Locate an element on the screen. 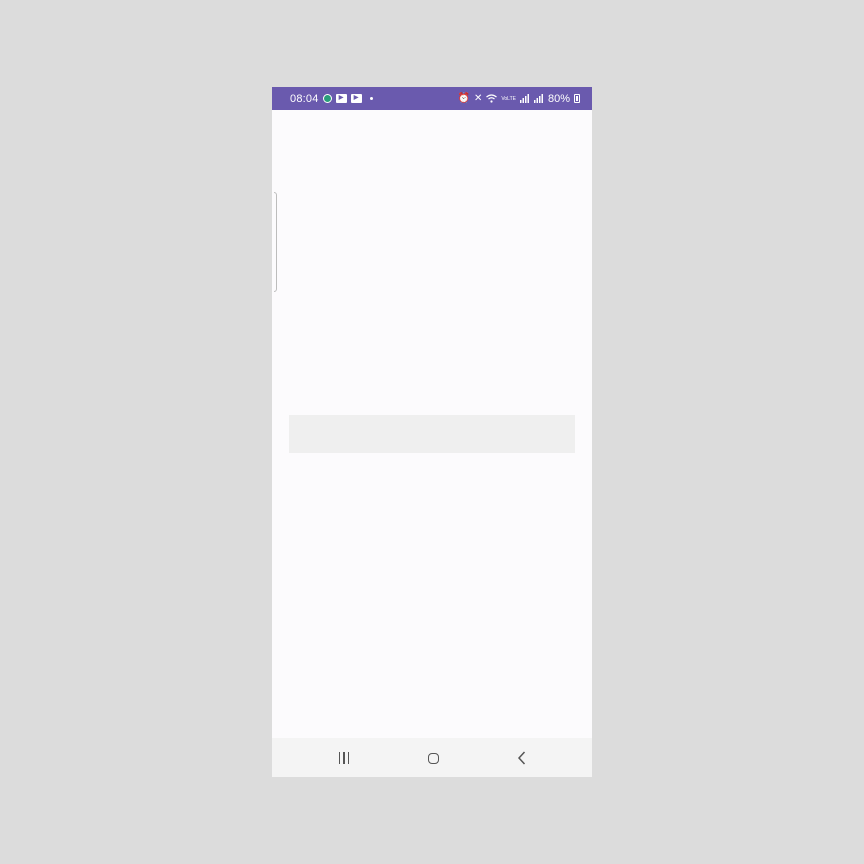 The image size is (864, 864). status-left: 08:04 ▶ ▶ is located at coordinates (331, 99).